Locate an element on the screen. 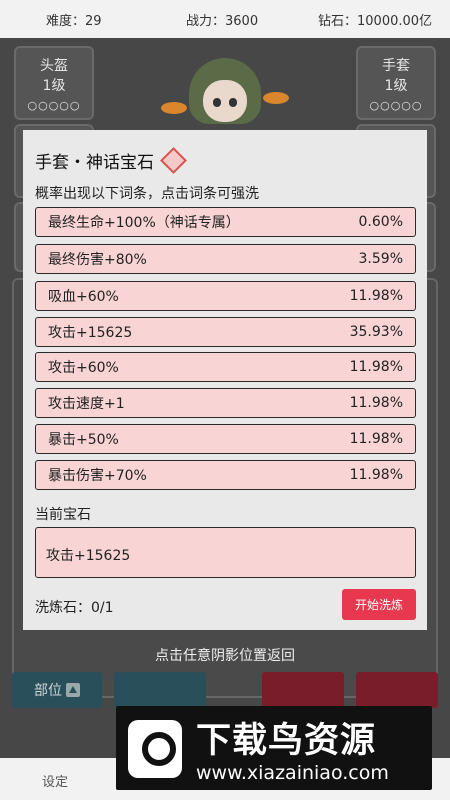 This screenshot has width=450, height=800. position-button-label: 部位 is located at coordinates (48, 691).